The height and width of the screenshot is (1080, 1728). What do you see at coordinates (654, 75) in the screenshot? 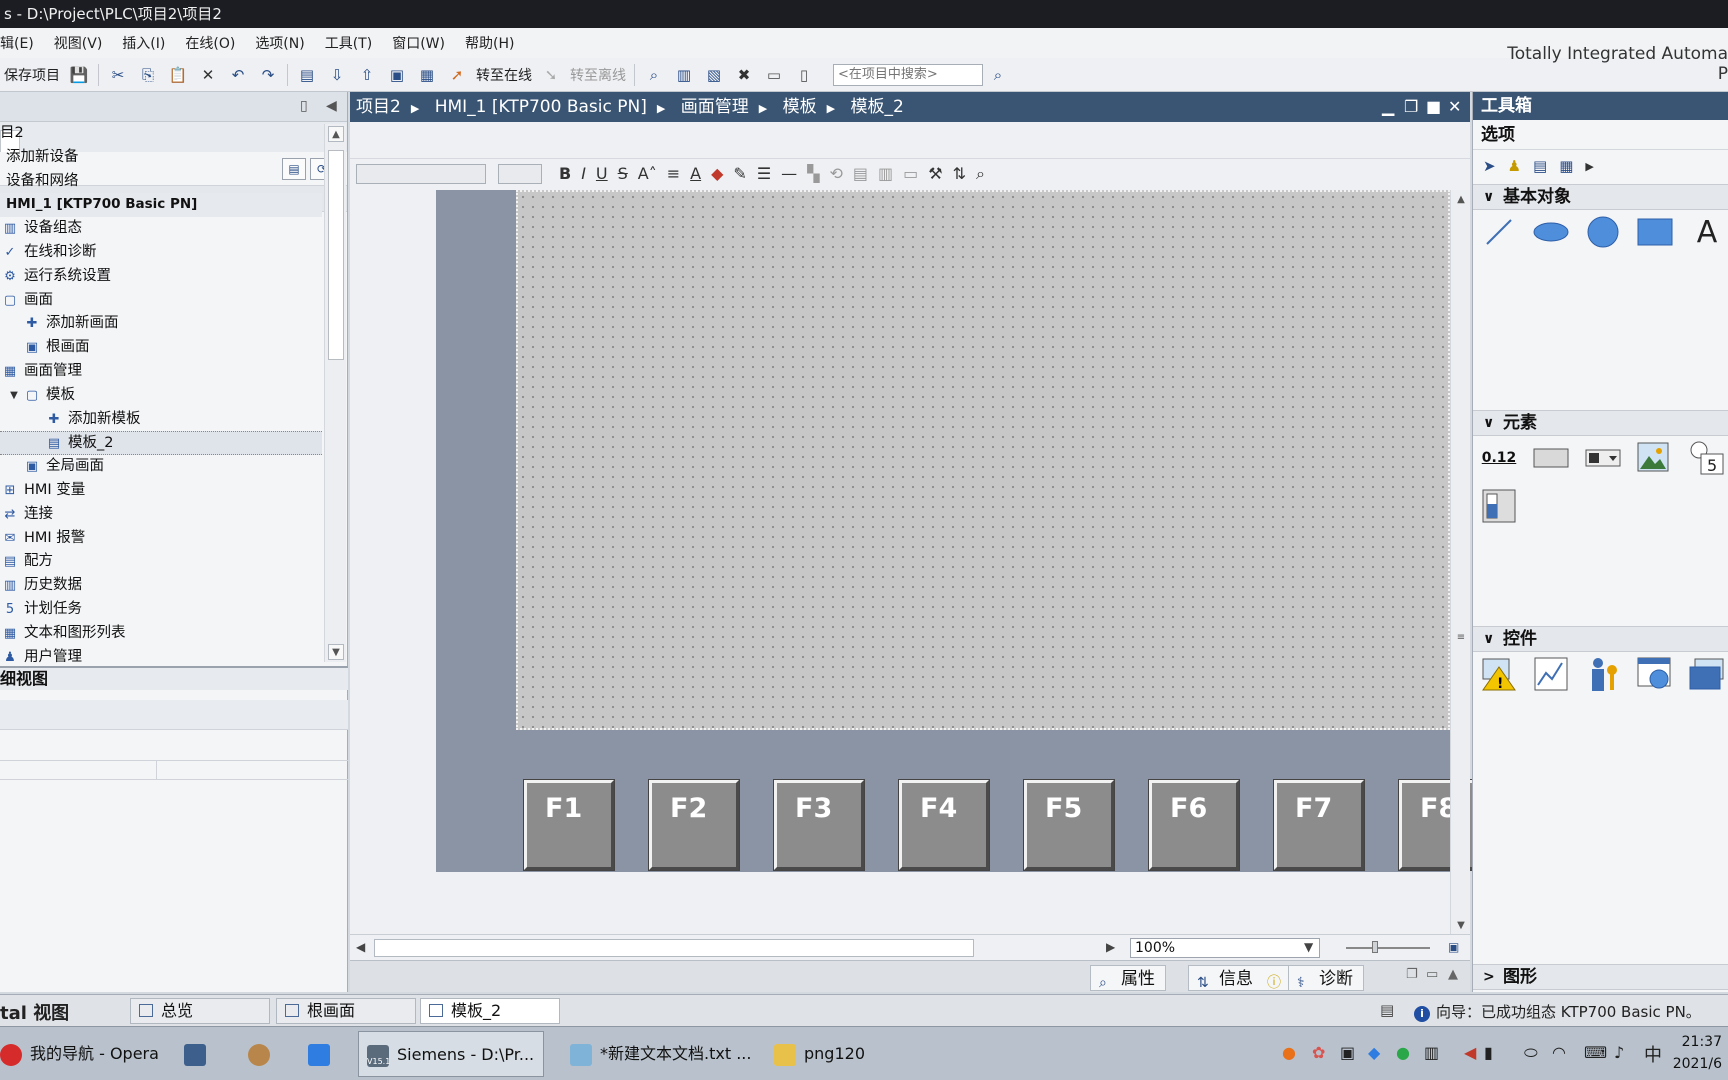
I see `accessible-devices-icon: ⌕` at bounding box center [654, 75].